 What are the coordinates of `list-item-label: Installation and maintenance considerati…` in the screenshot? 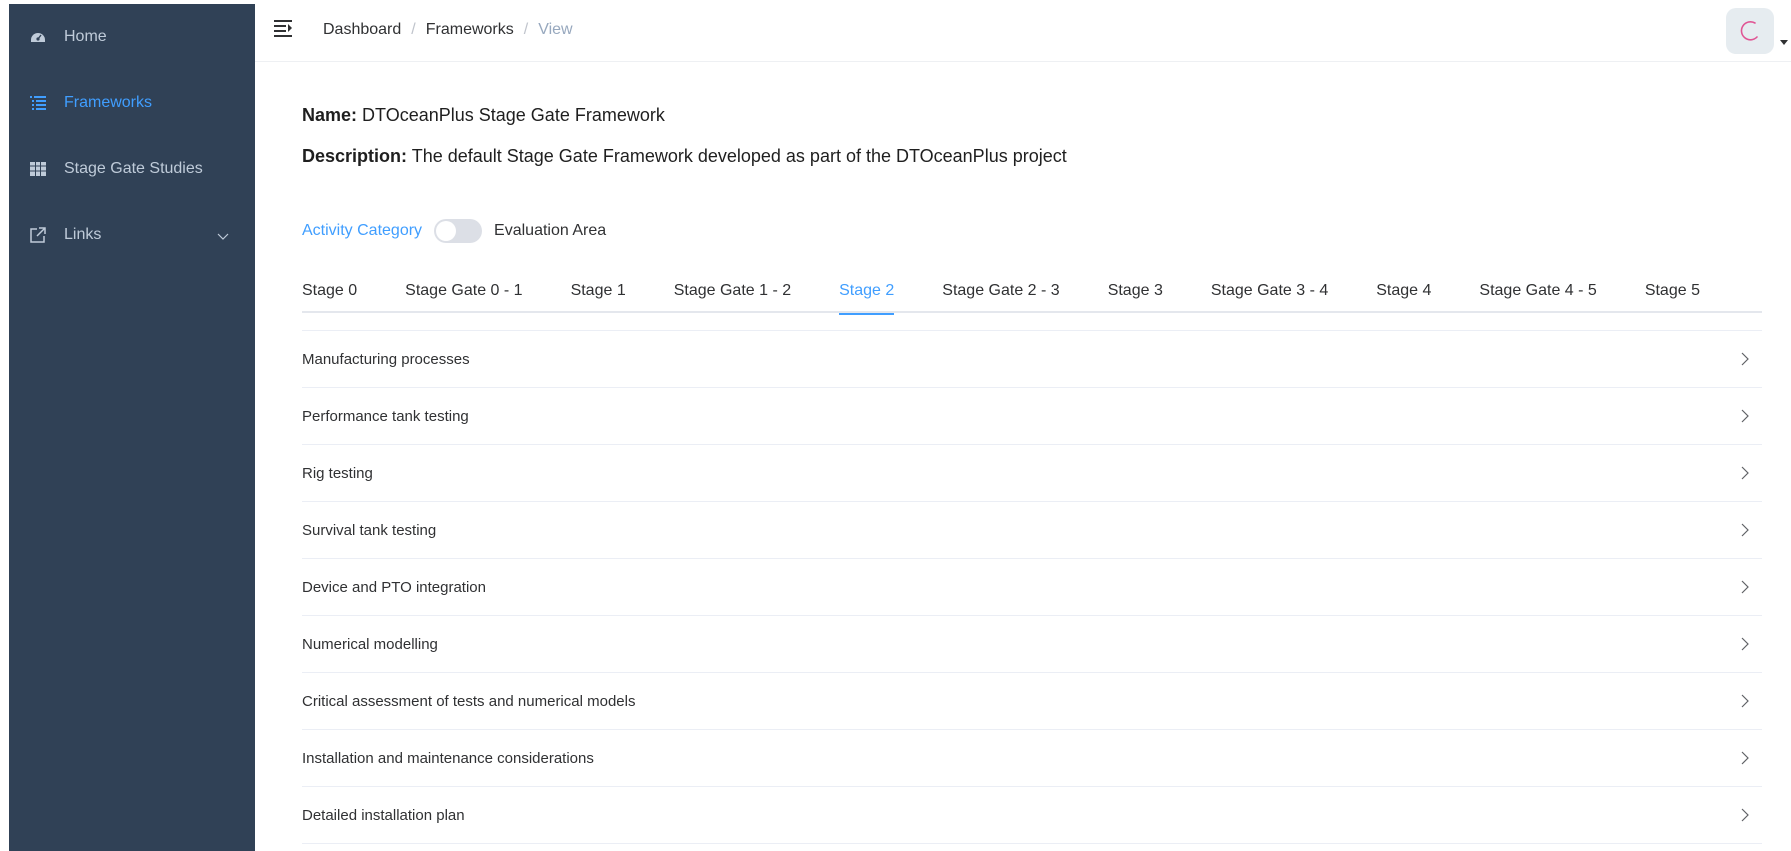 It's located at (448, 758).